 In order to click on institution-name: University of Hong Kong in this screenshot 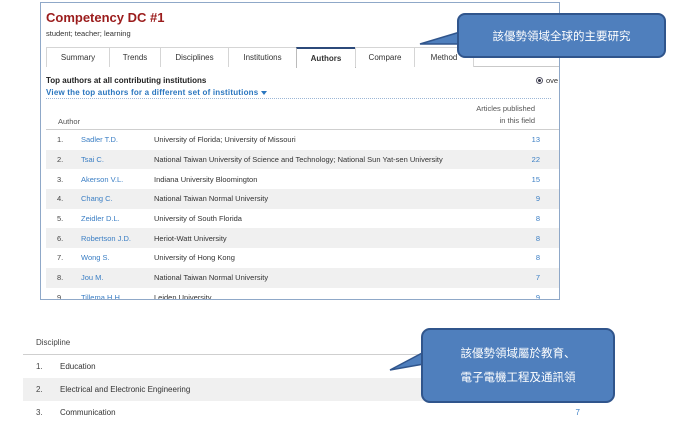, I will do `click(194, 258)`.